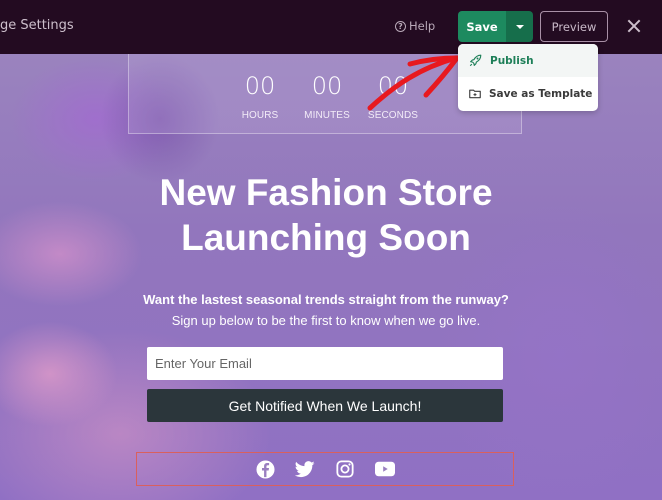 The height and width of the screenshot is (500, 662). I want to click on social-icons-row, so click(325, 469).